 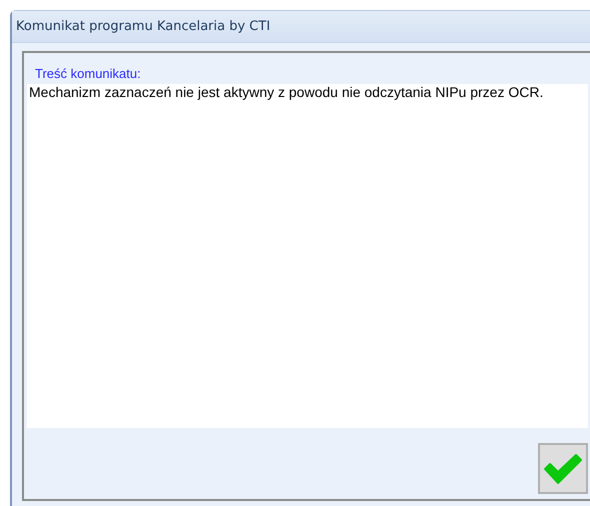 I want to click on message-text: Mechanizm zaznaczeń nie jest aktywny z powodu nie odczytania NIPu przez OCR., so click(x=286, y=92).